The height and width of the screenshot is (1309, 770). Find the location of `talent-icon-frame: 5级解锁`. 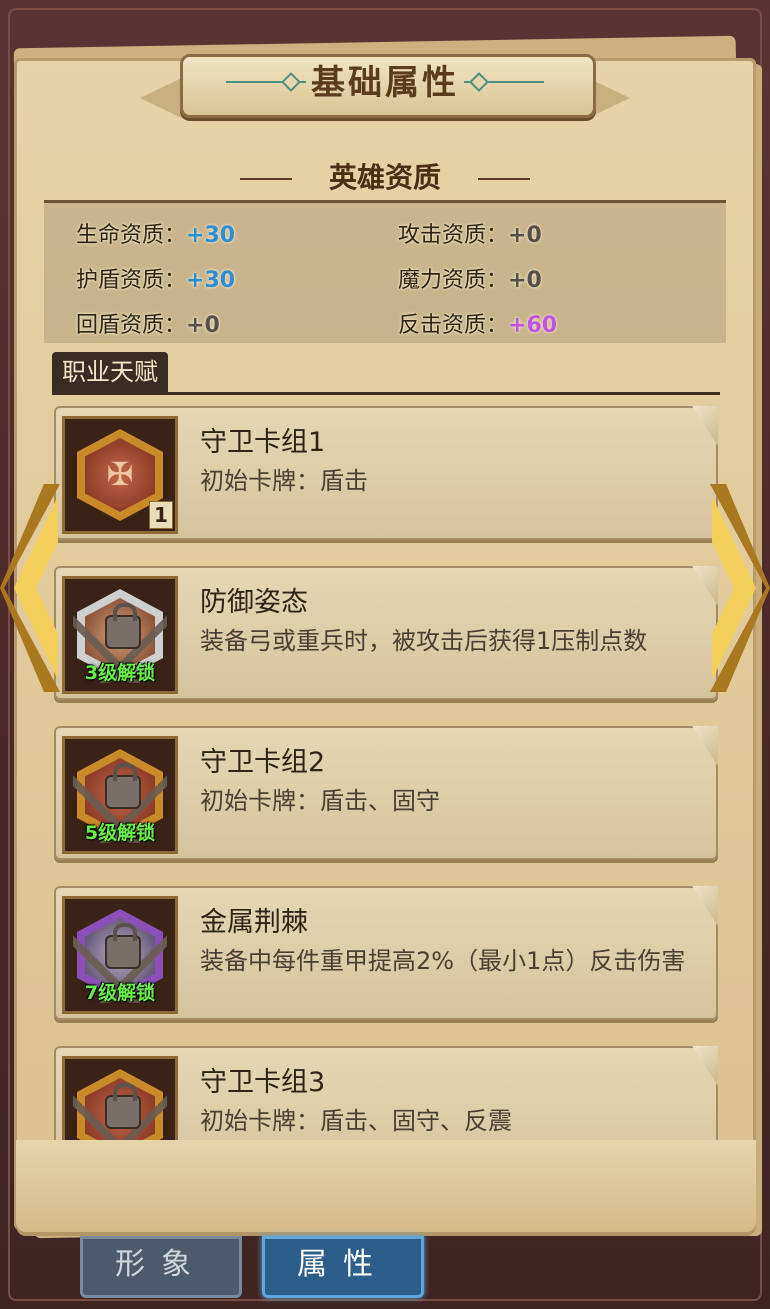

talent-icon-frame: 5级解锁 is located at coordinates (120, 795).